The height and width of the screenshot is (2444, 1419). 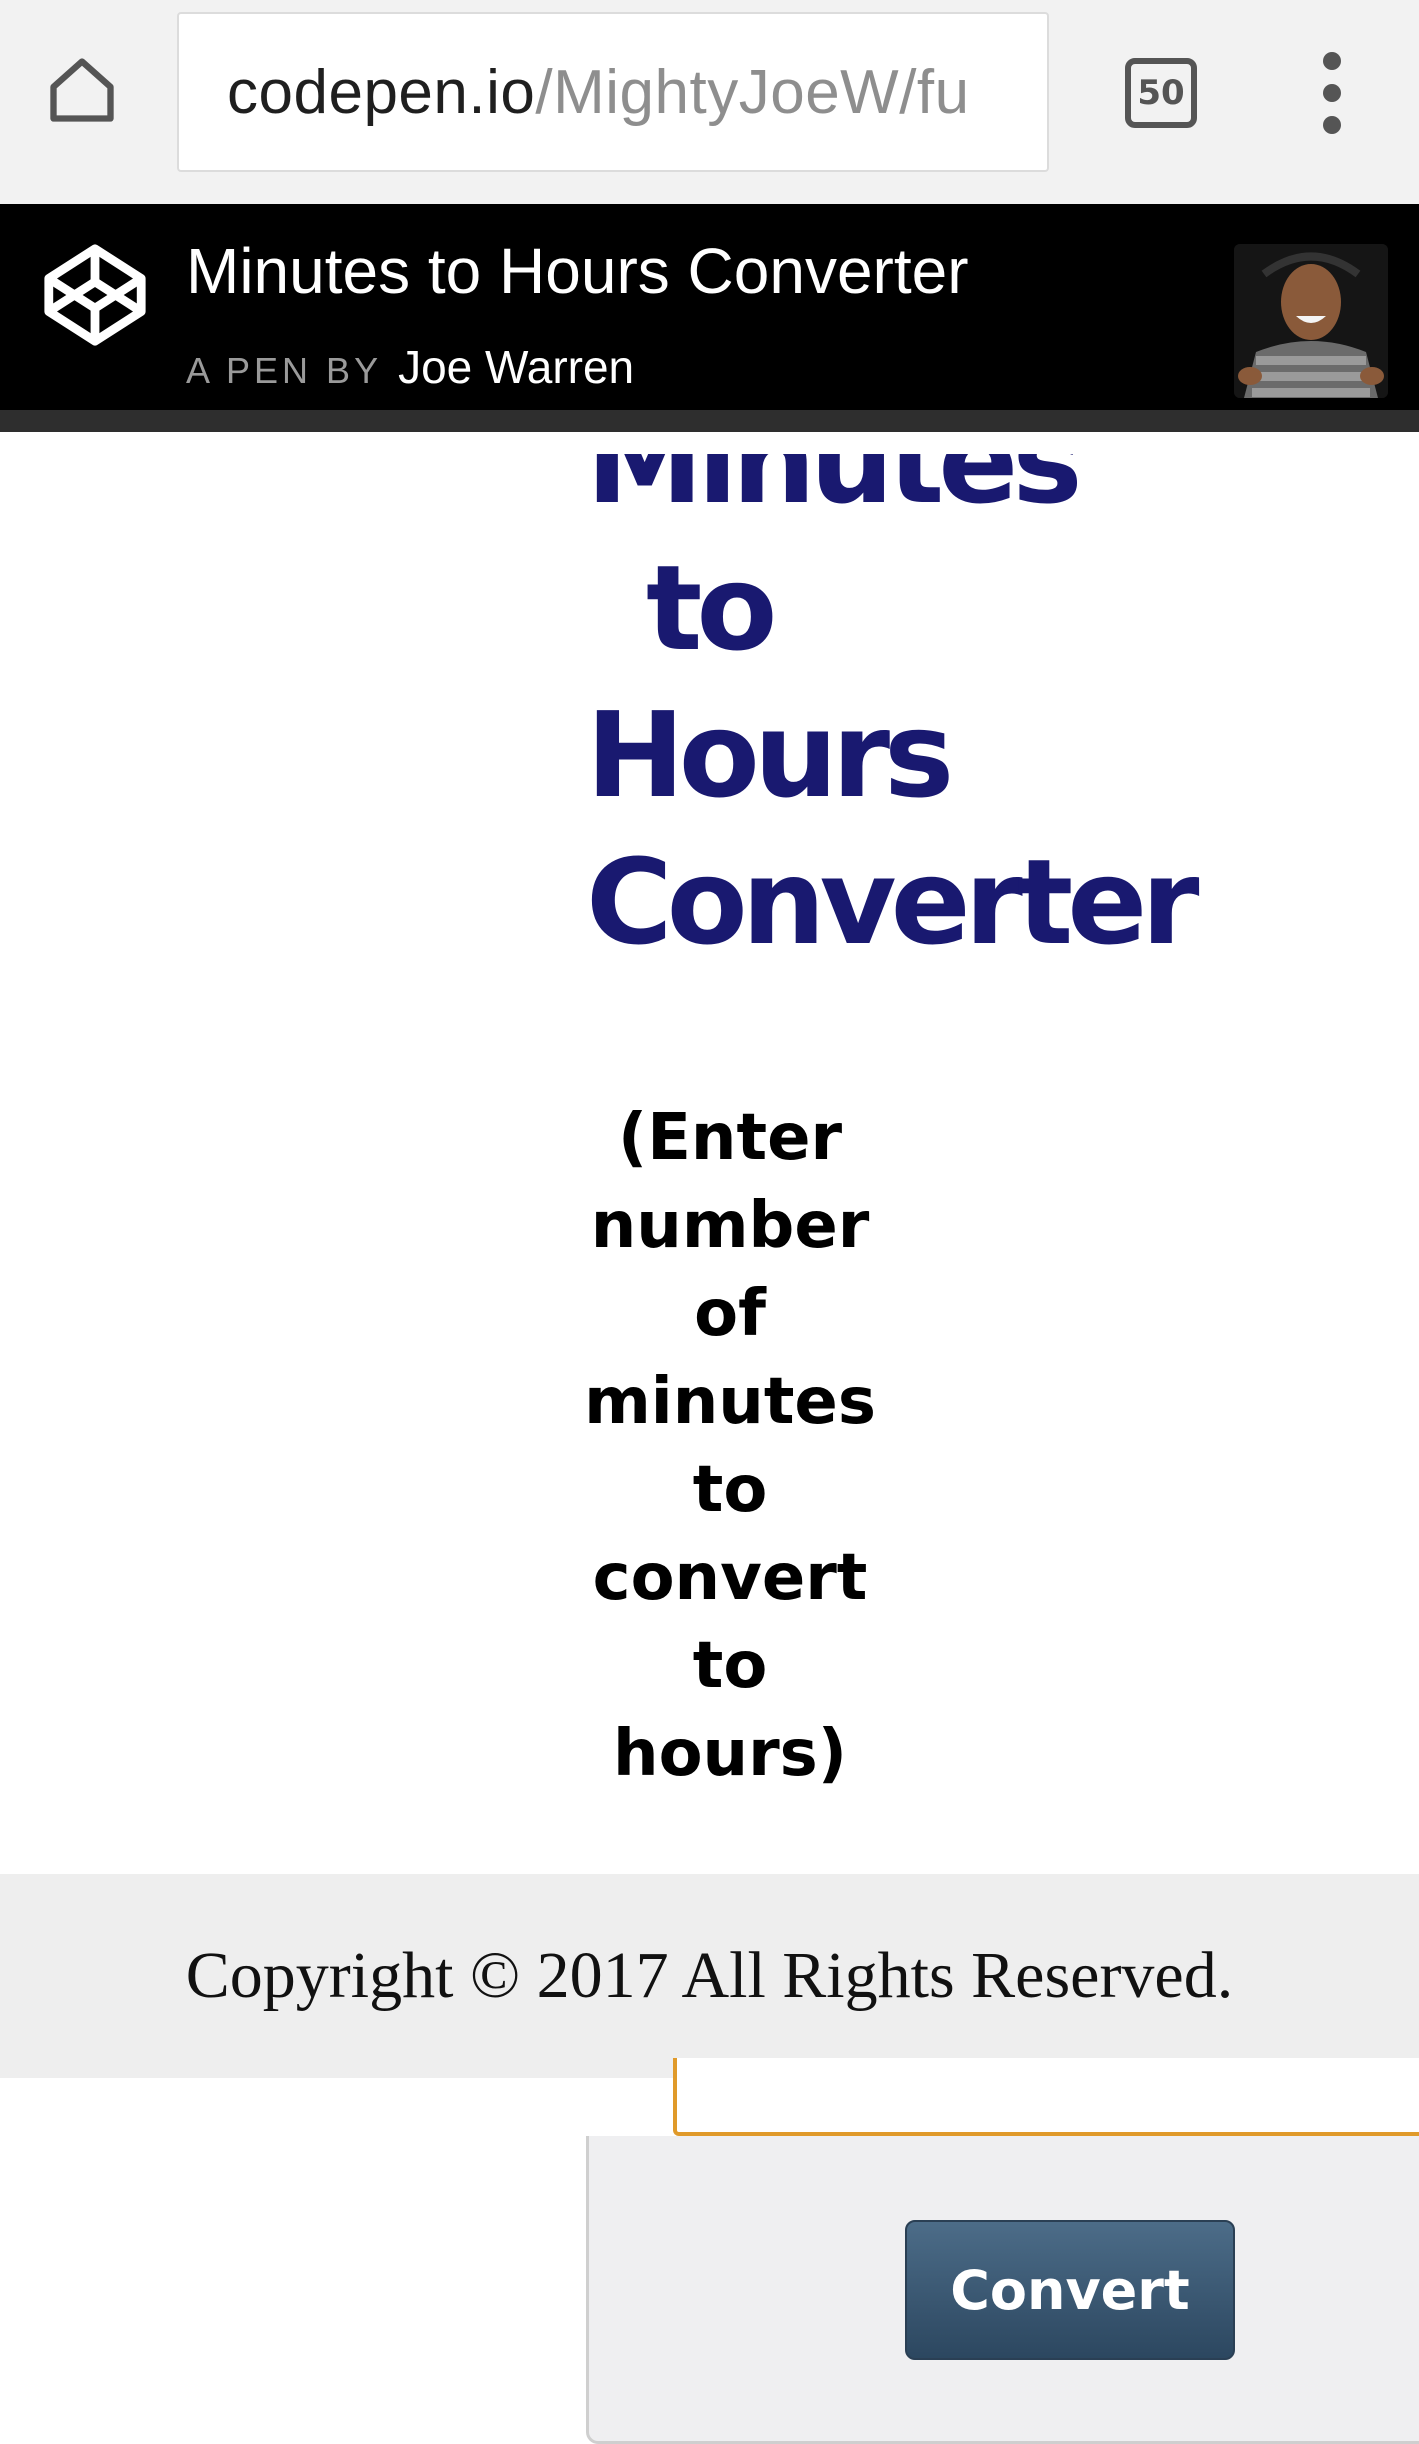 I want to click on copyright-text: Copyright © 2017 All Rights Reserved., so click(x=709, y=1975).